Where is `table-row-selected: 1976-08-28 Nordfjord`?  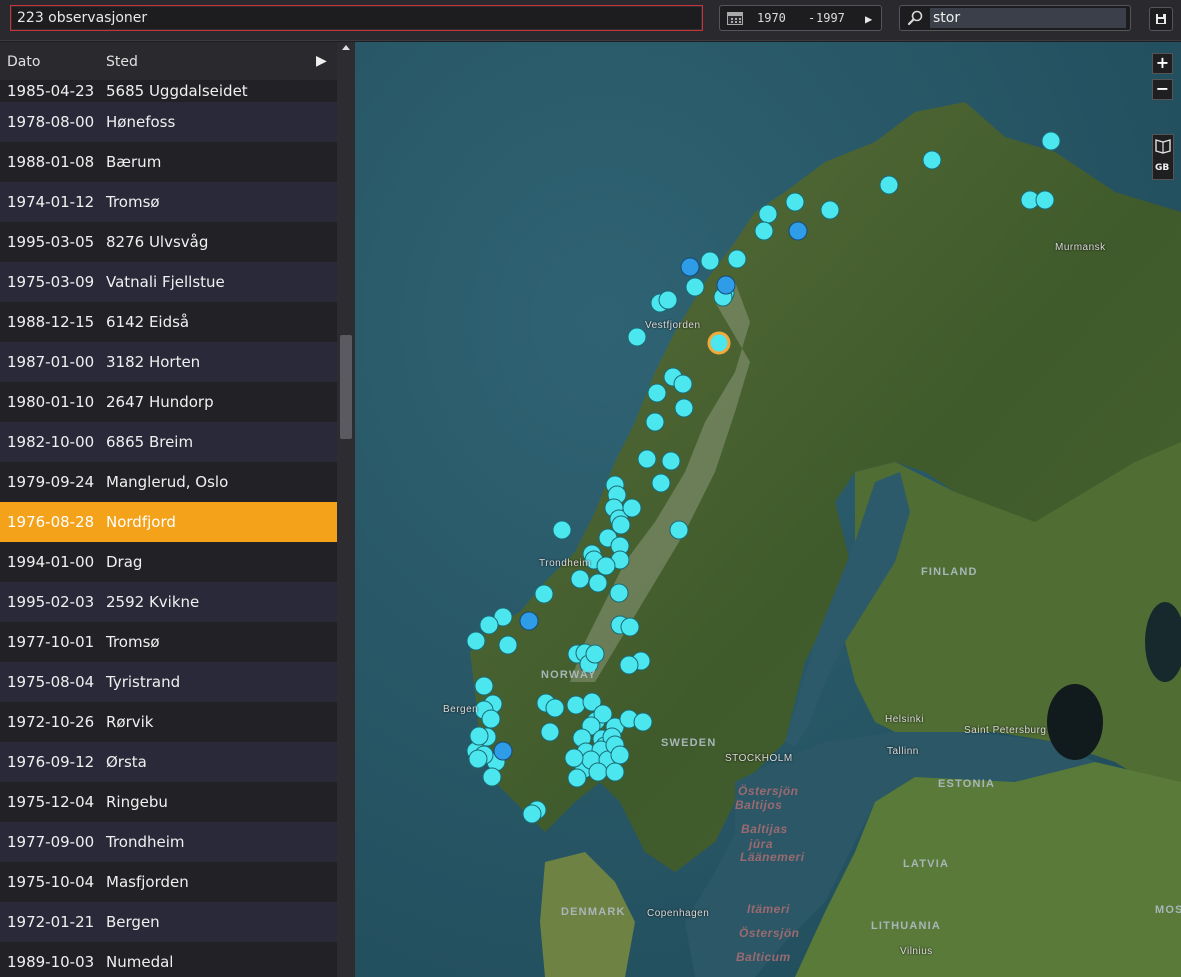 table-row-selected: 1976-08-28 Nordfjord is located at coordinates (168, 522).